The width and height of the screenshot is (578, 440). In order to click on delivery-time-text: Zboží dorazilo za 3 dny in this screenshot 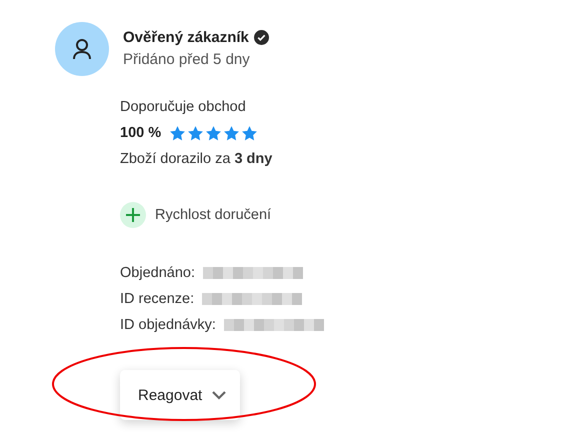, I will do `click(196, 159)`.